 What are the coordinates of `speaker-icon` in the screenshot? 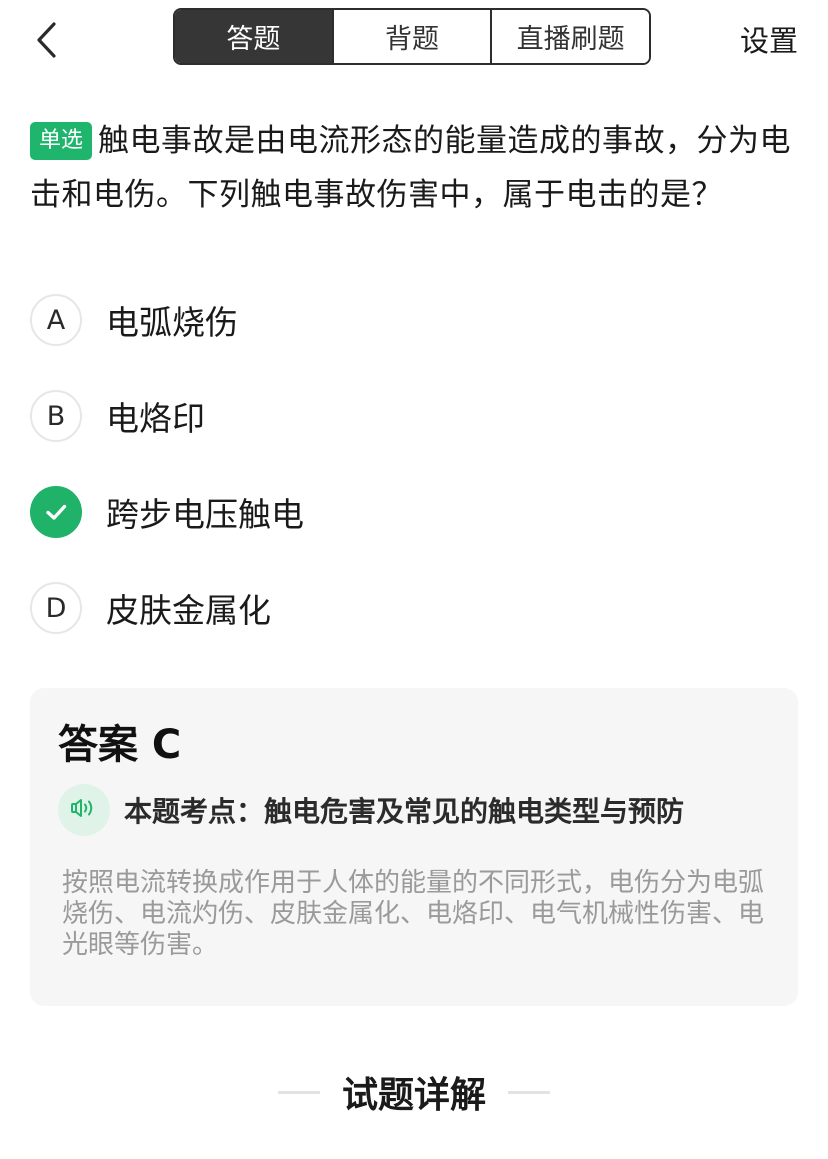 It's located at (84, 810).